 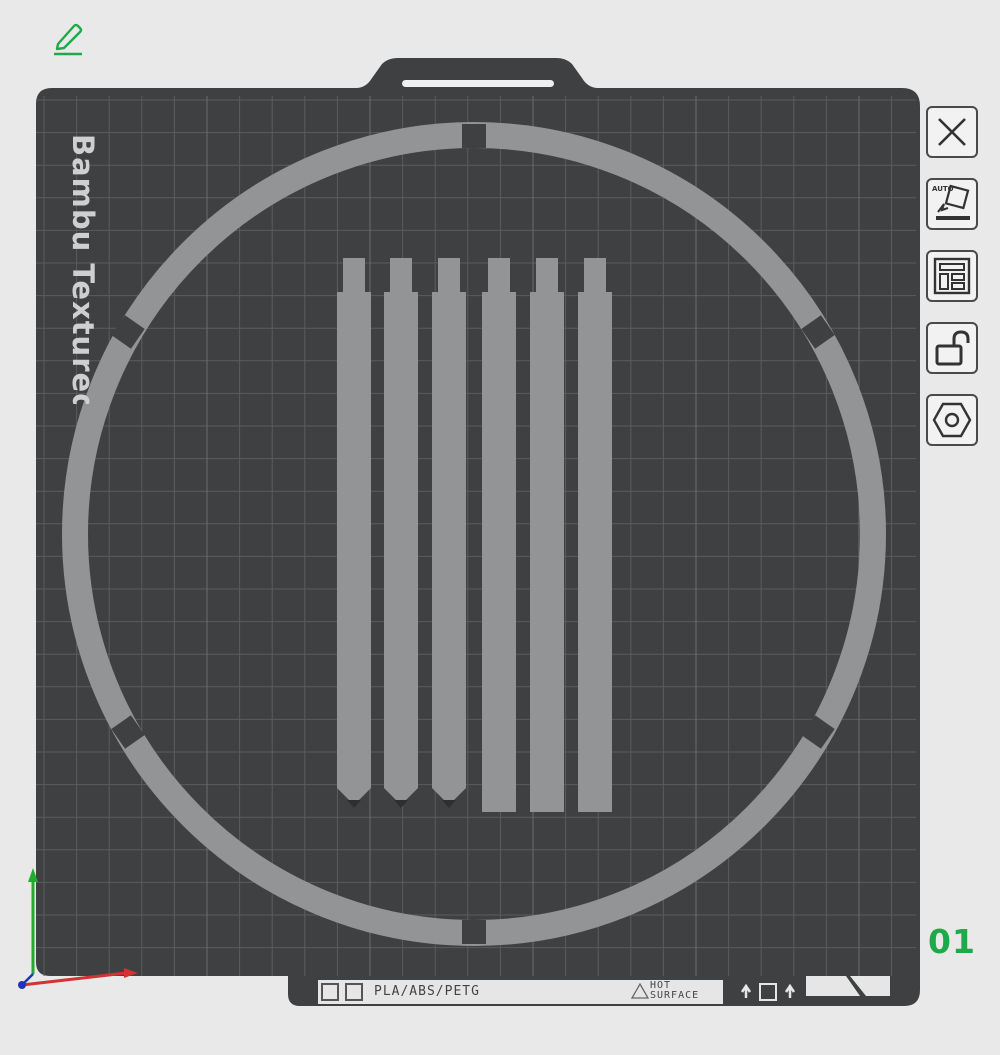 I want to click on plate-settings-button, so click(x=952, y=420).